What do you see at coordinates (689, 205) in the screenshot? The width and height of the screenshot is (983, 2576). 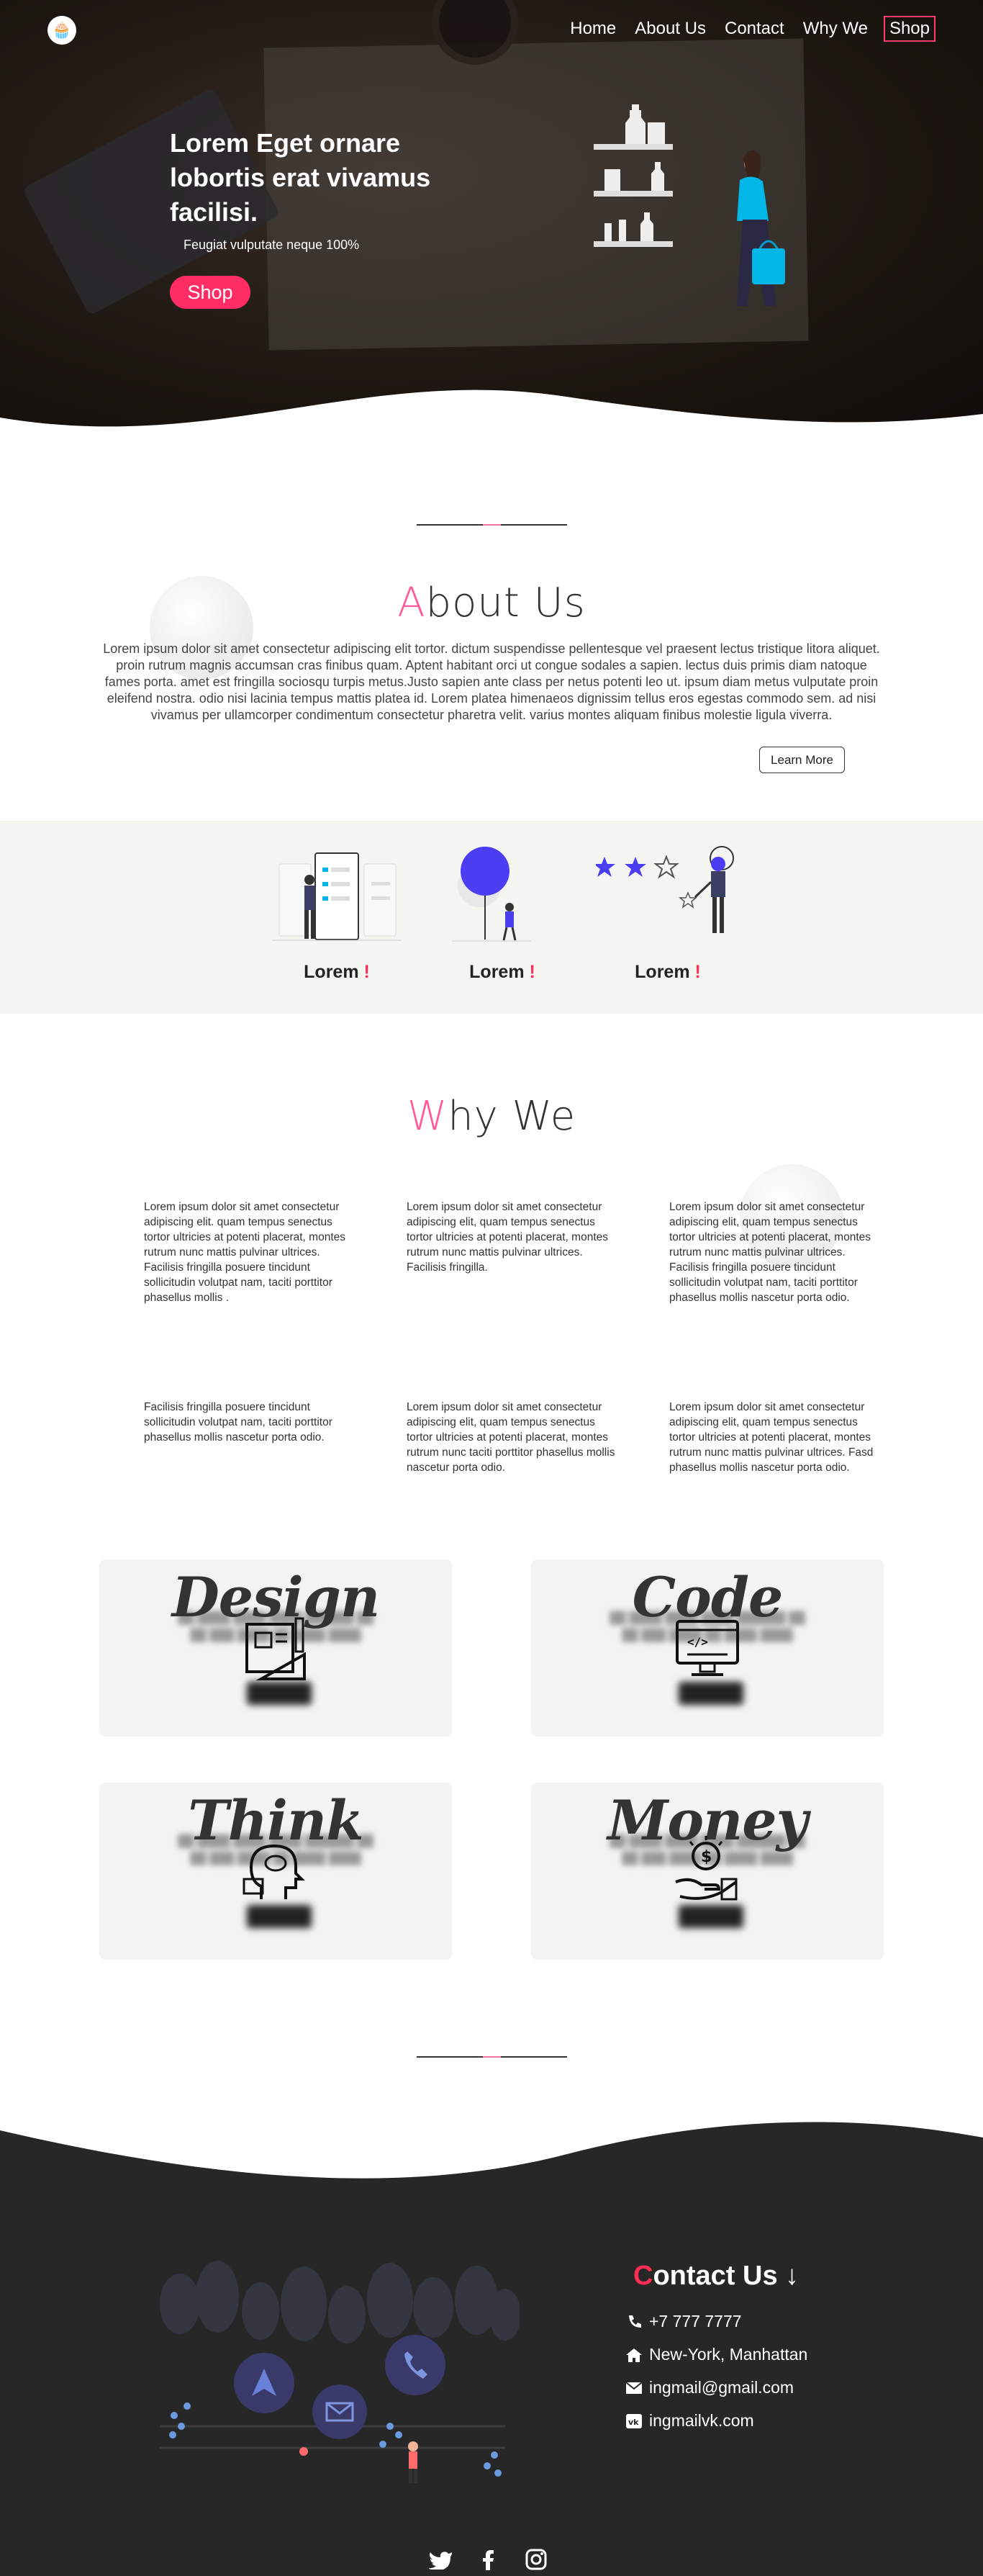 I see `shopping-woman-illustration` at bounding box center [689, 205].